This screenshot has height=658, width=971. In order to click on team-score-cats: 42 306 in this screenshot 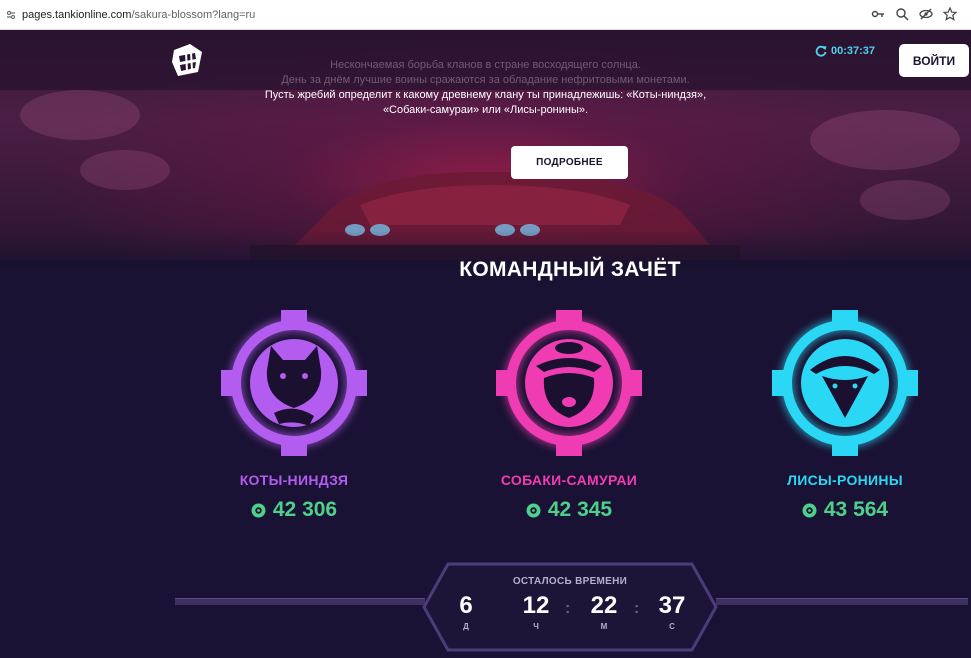, I will do `click(294, 510)`.